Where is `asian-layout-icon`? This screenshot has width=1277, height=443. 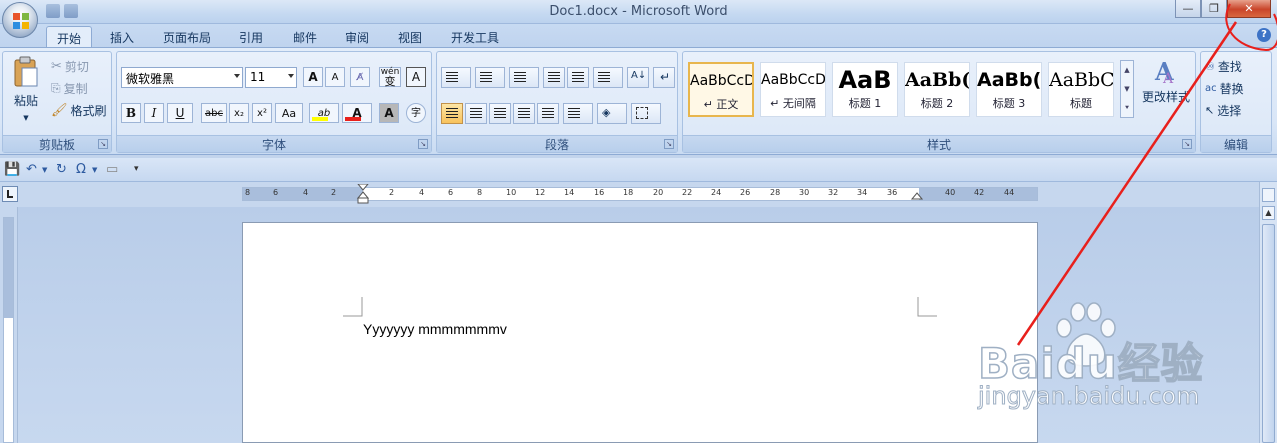 asian-layout-icon is located at coordinates (604, 78).